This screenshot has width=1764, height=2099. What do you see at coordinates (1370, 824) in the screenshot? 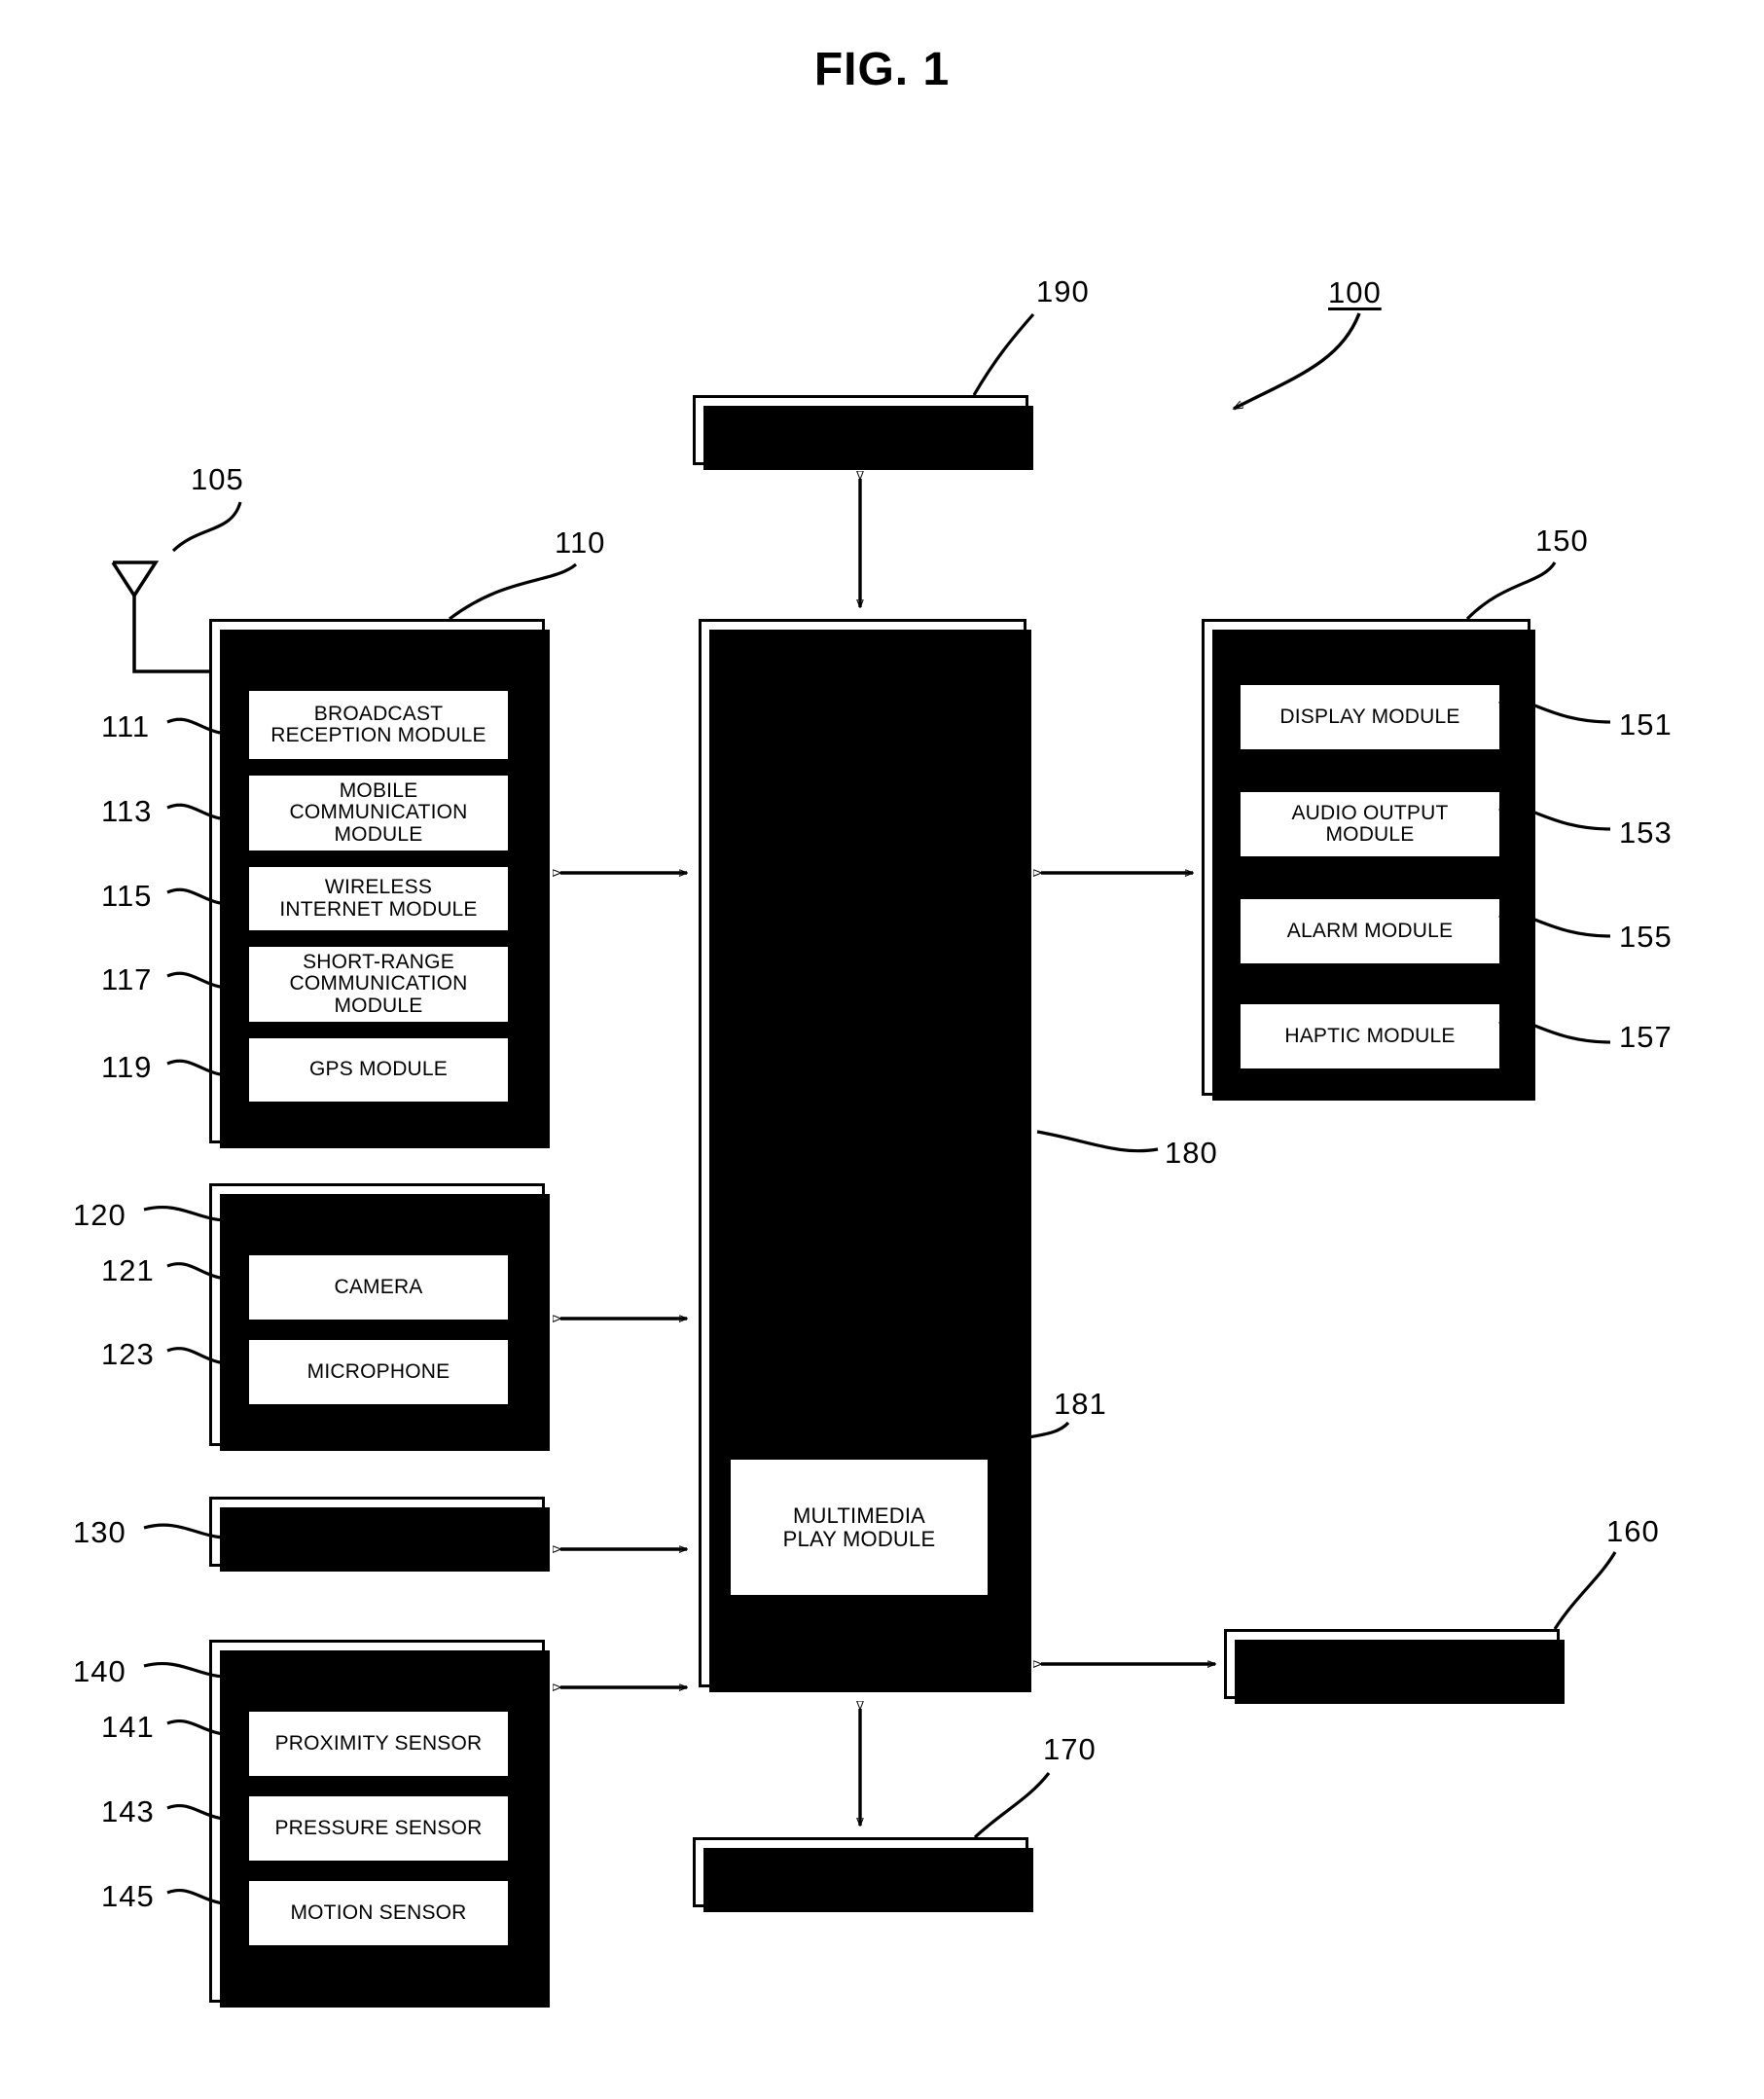
I see `audio-output-module: AUDIO OUTPUT MODULE` at bounding box center [1370, 824].